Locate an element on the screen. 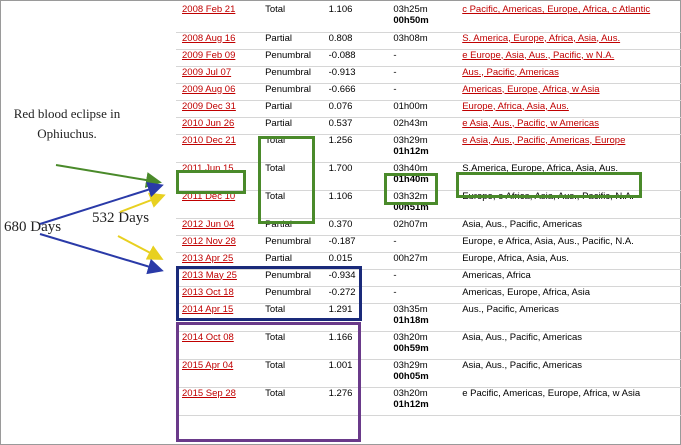 Image resolution: width=681 pixels, height=445 pixels. blue-arrow-down is located at coordinates (101, 254).